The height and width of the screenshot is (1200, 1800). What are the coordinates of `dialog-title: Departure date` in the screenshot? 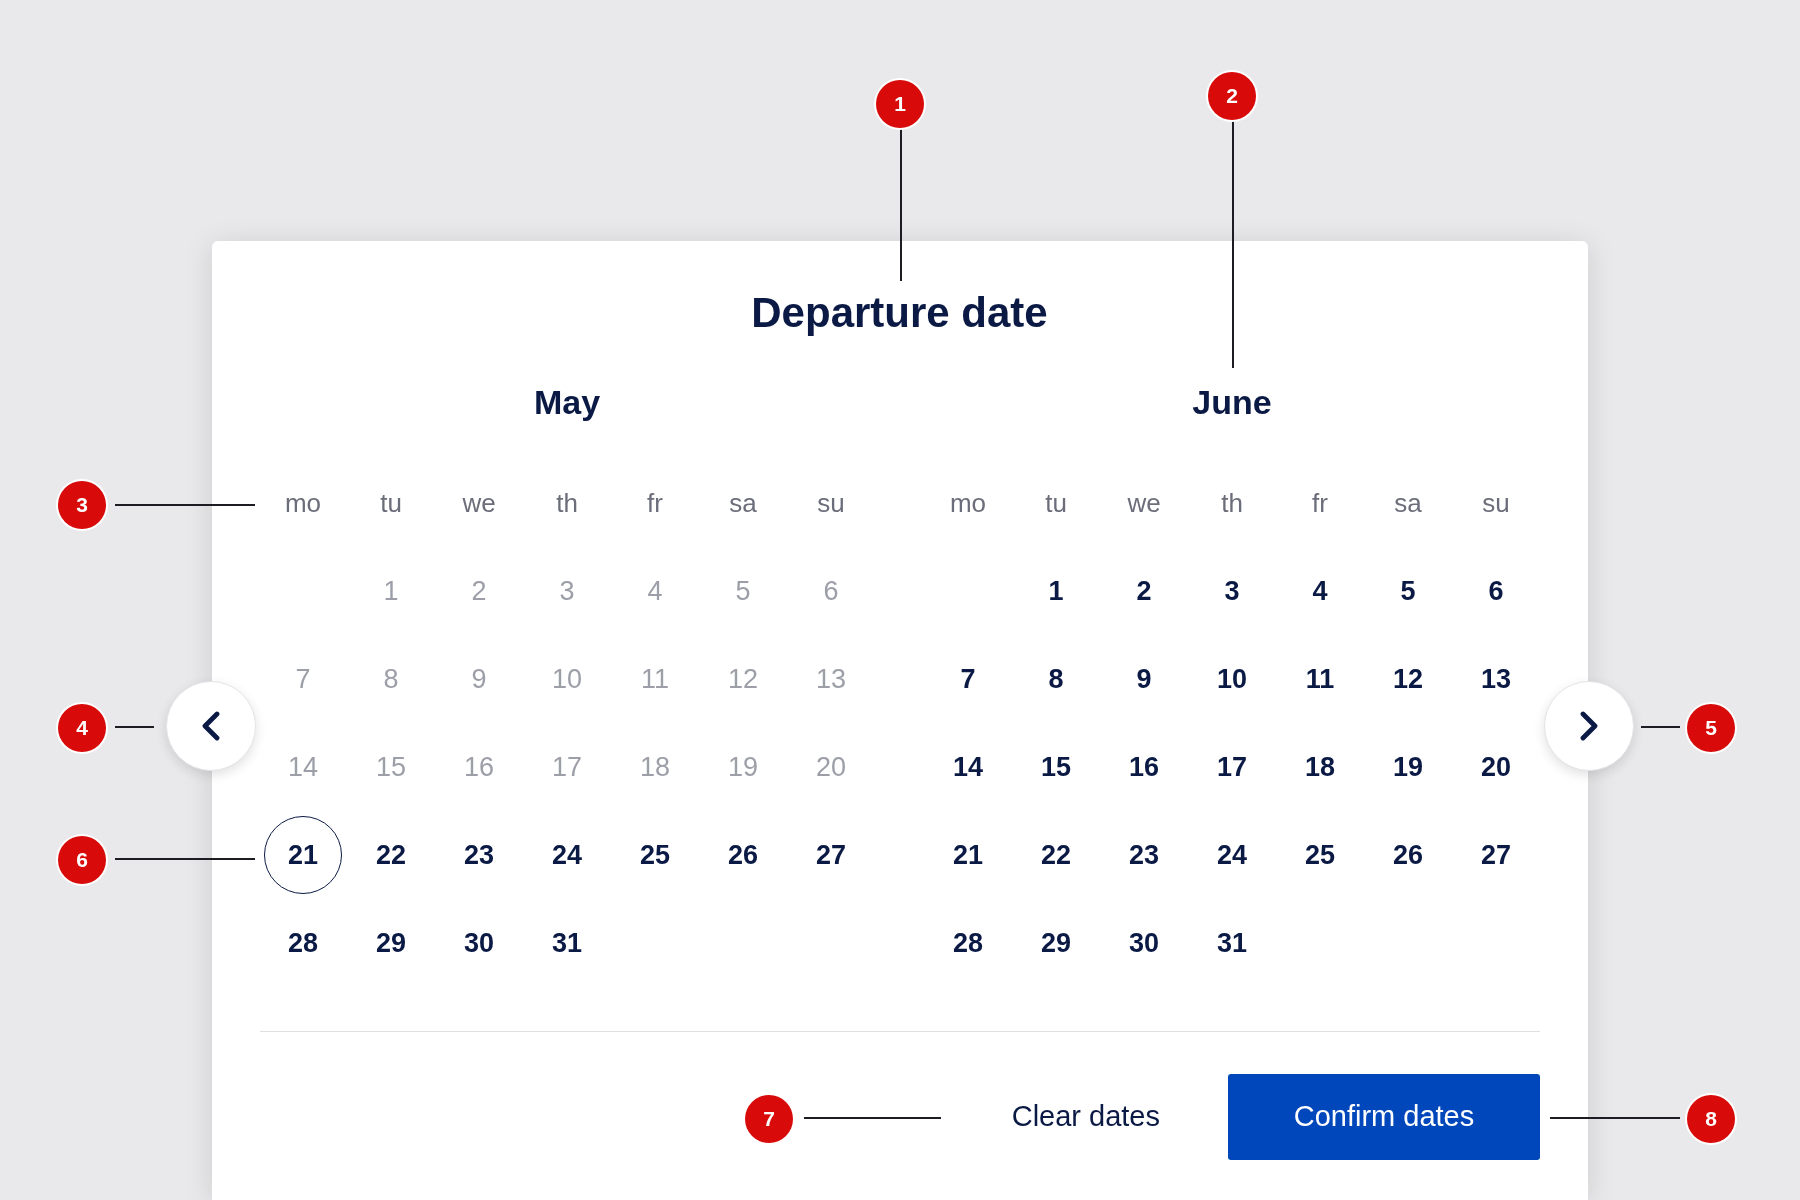 It's located at (899, 313).